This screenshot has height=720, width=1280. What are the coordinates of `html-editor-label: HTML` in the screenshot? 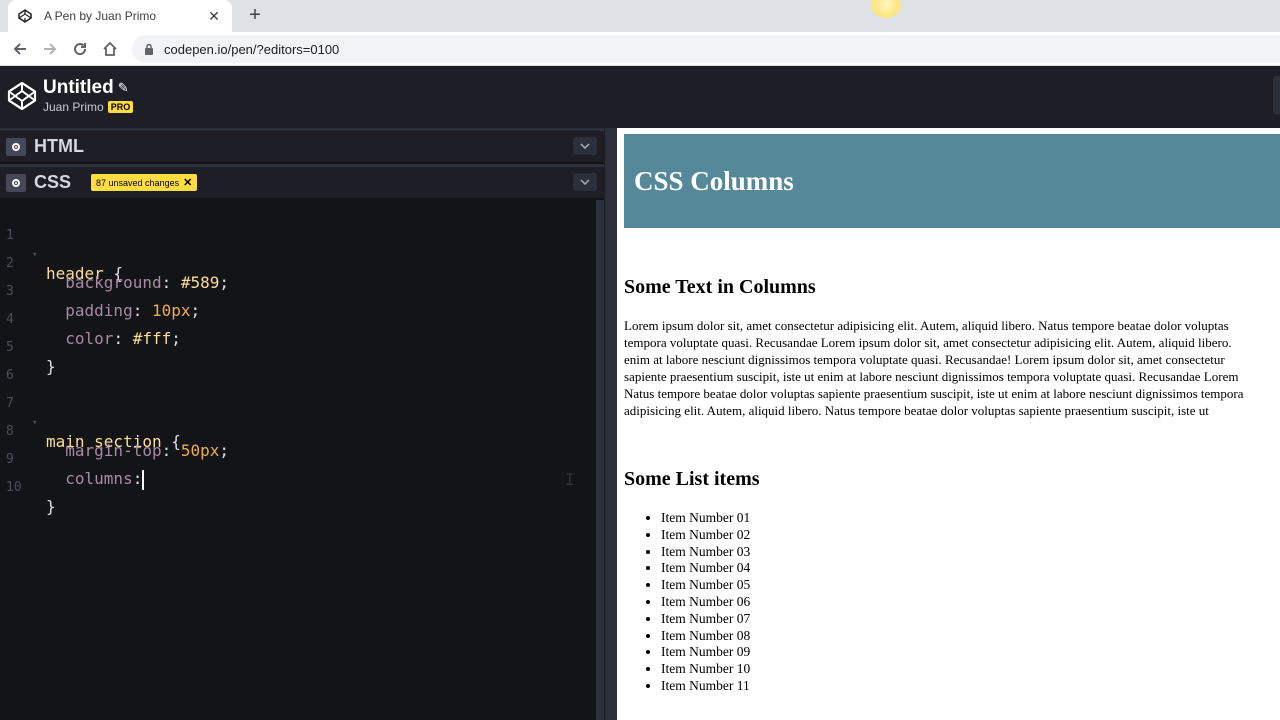 It's located at (59, 146).